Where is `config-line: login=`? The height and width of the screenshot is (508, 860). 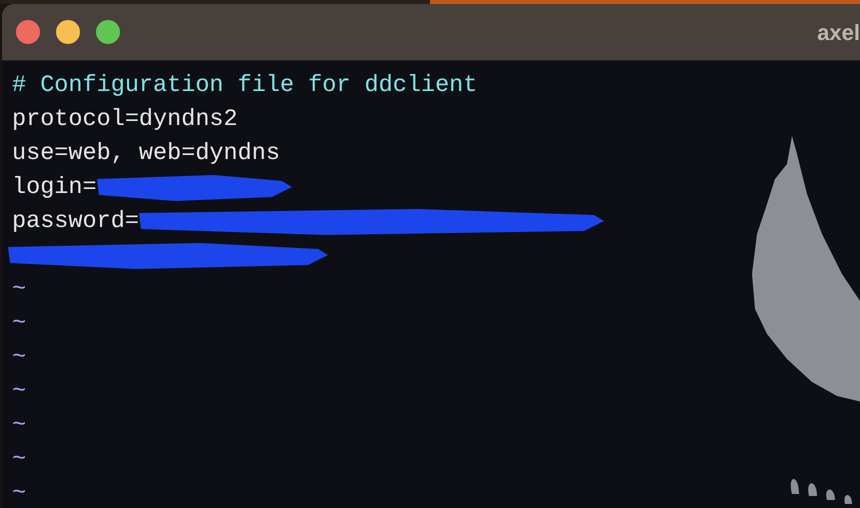
config-line: login= is located at coordinates (54, 188).